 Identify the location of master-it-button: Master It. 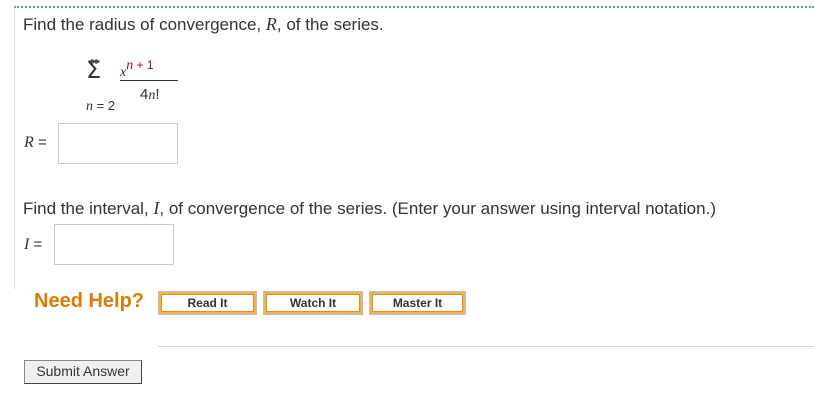
(417, 303).